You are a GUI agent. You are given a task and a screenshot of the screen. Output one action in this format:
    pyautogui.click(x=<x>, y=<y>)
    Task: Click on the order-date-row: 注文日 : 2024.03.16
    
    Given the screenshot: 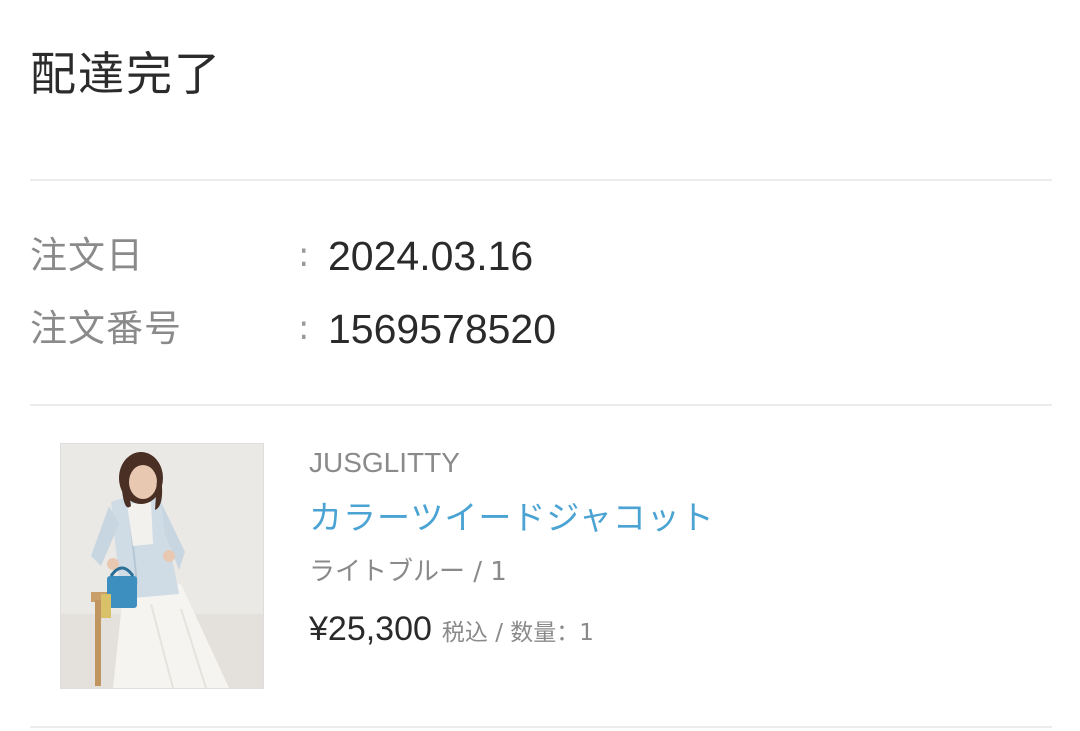 What is the action you would take?
    pyautogui.click(x=530, y=256)
    